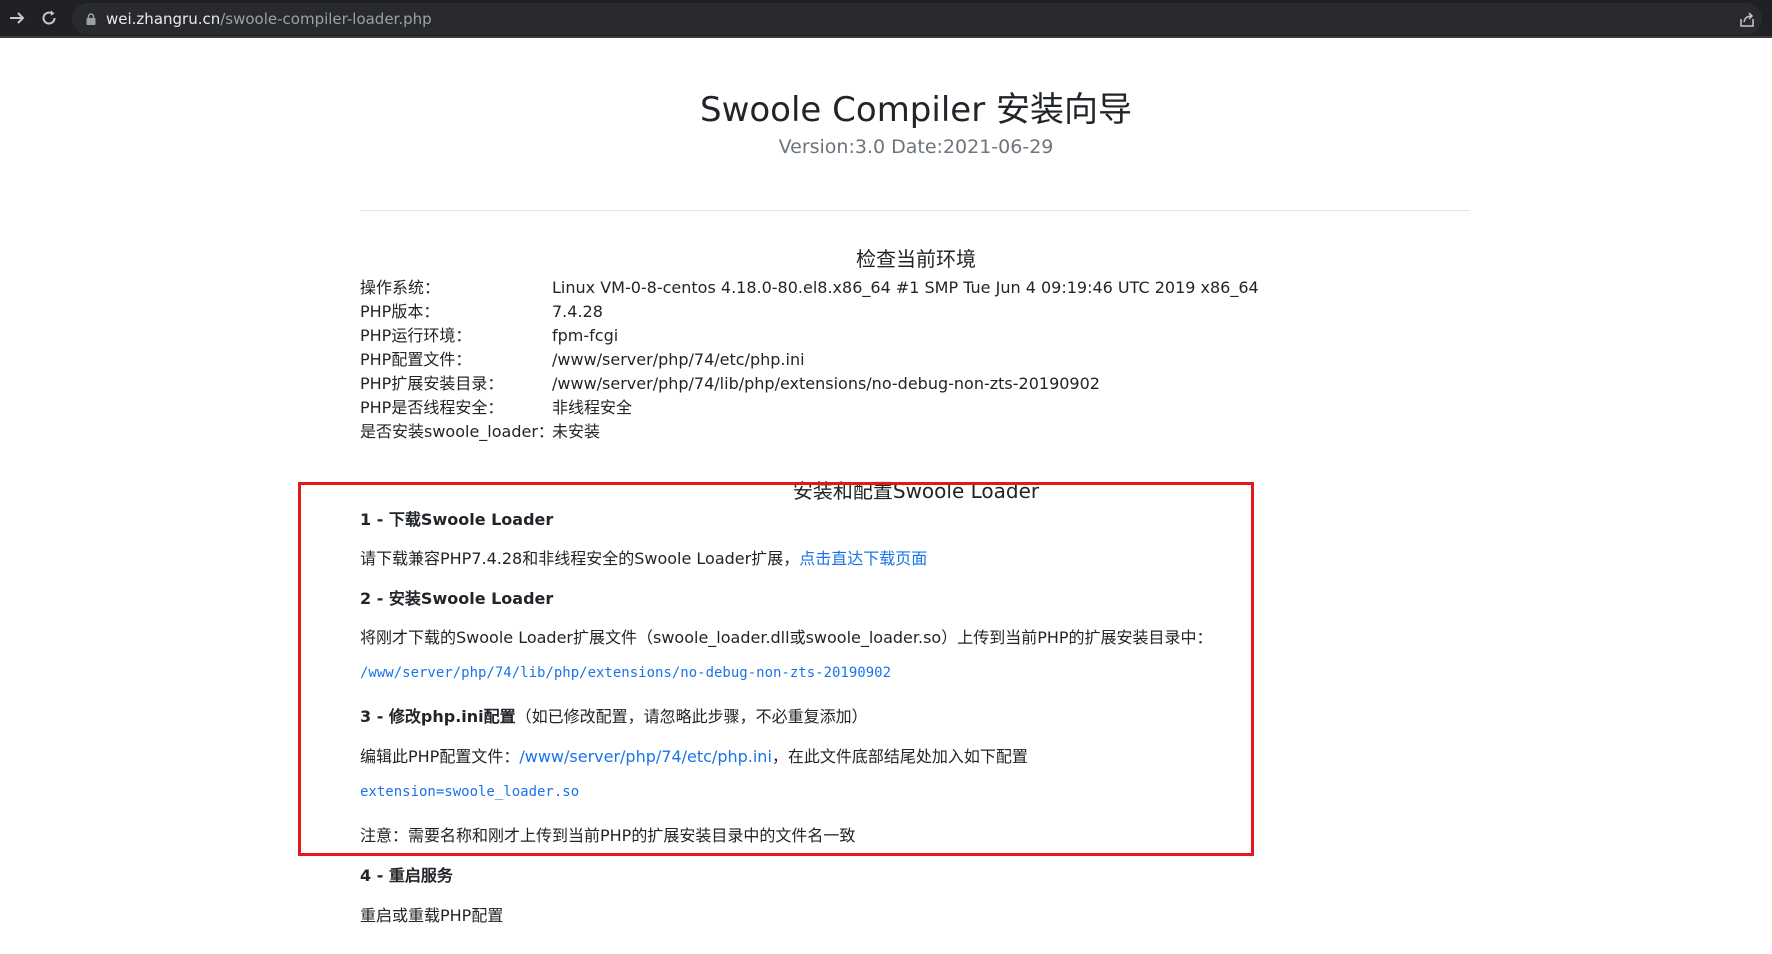 This screenshot has height=954, width=1772. I want to click on env-label: PHP是否线程安全：, so click(432, 407).